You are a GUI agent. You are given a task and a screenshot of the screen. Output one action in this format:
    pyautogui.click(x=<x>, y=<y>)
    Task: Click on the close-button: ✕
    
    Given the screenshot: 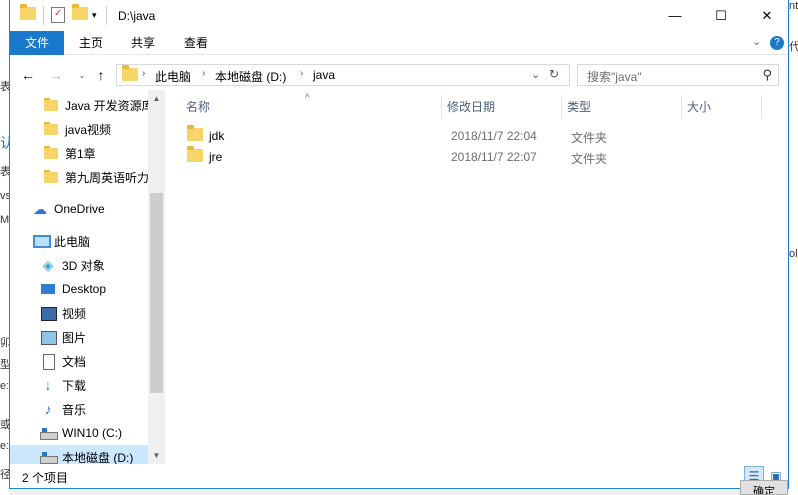 What is the action you would take?
    pyautogui.click(x=766, y=15)
    